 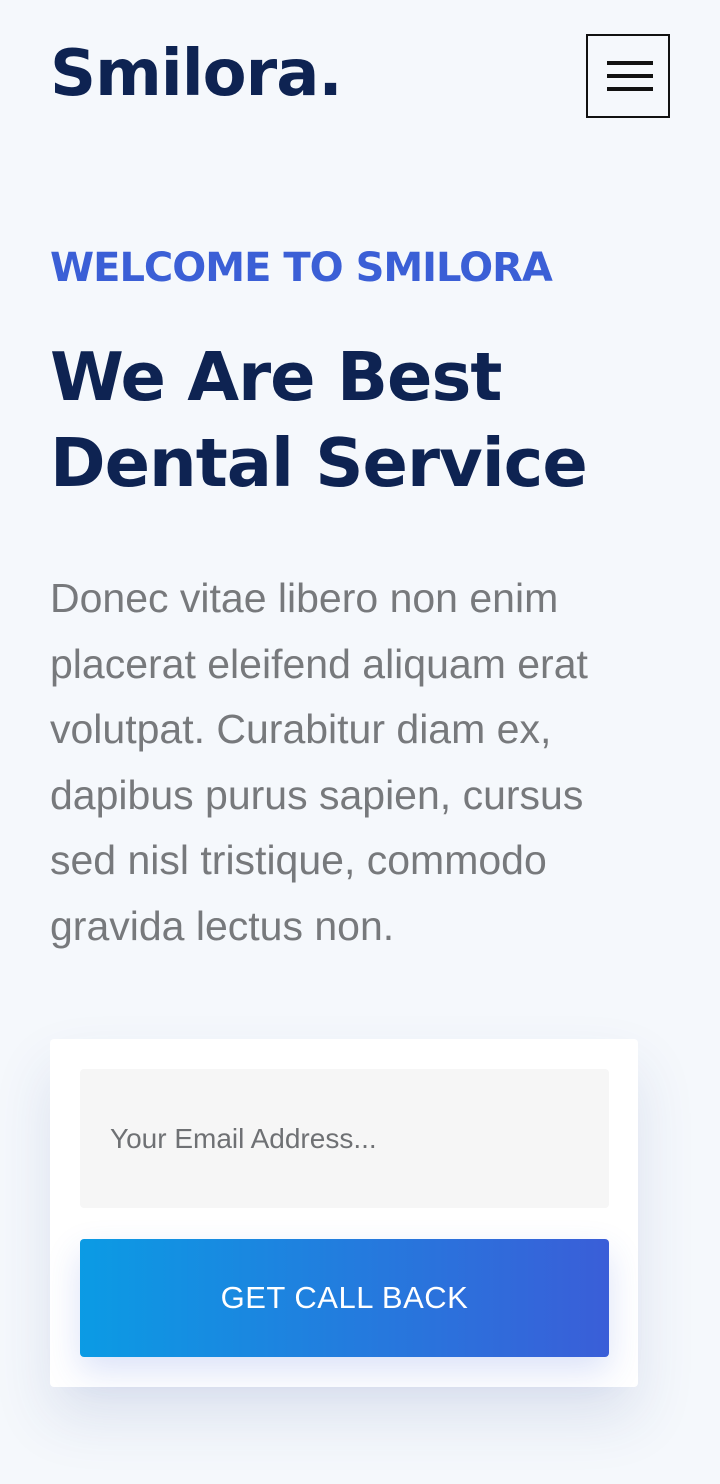 I want to click on hero-title: We Are Best Dental Service, so click(x=319, y=420).